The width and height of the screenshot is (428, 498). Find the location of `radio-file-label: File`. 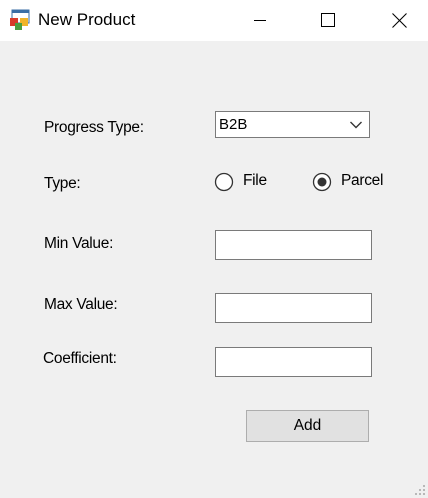

radio-file-label: File is located at coordinates (255, 180).